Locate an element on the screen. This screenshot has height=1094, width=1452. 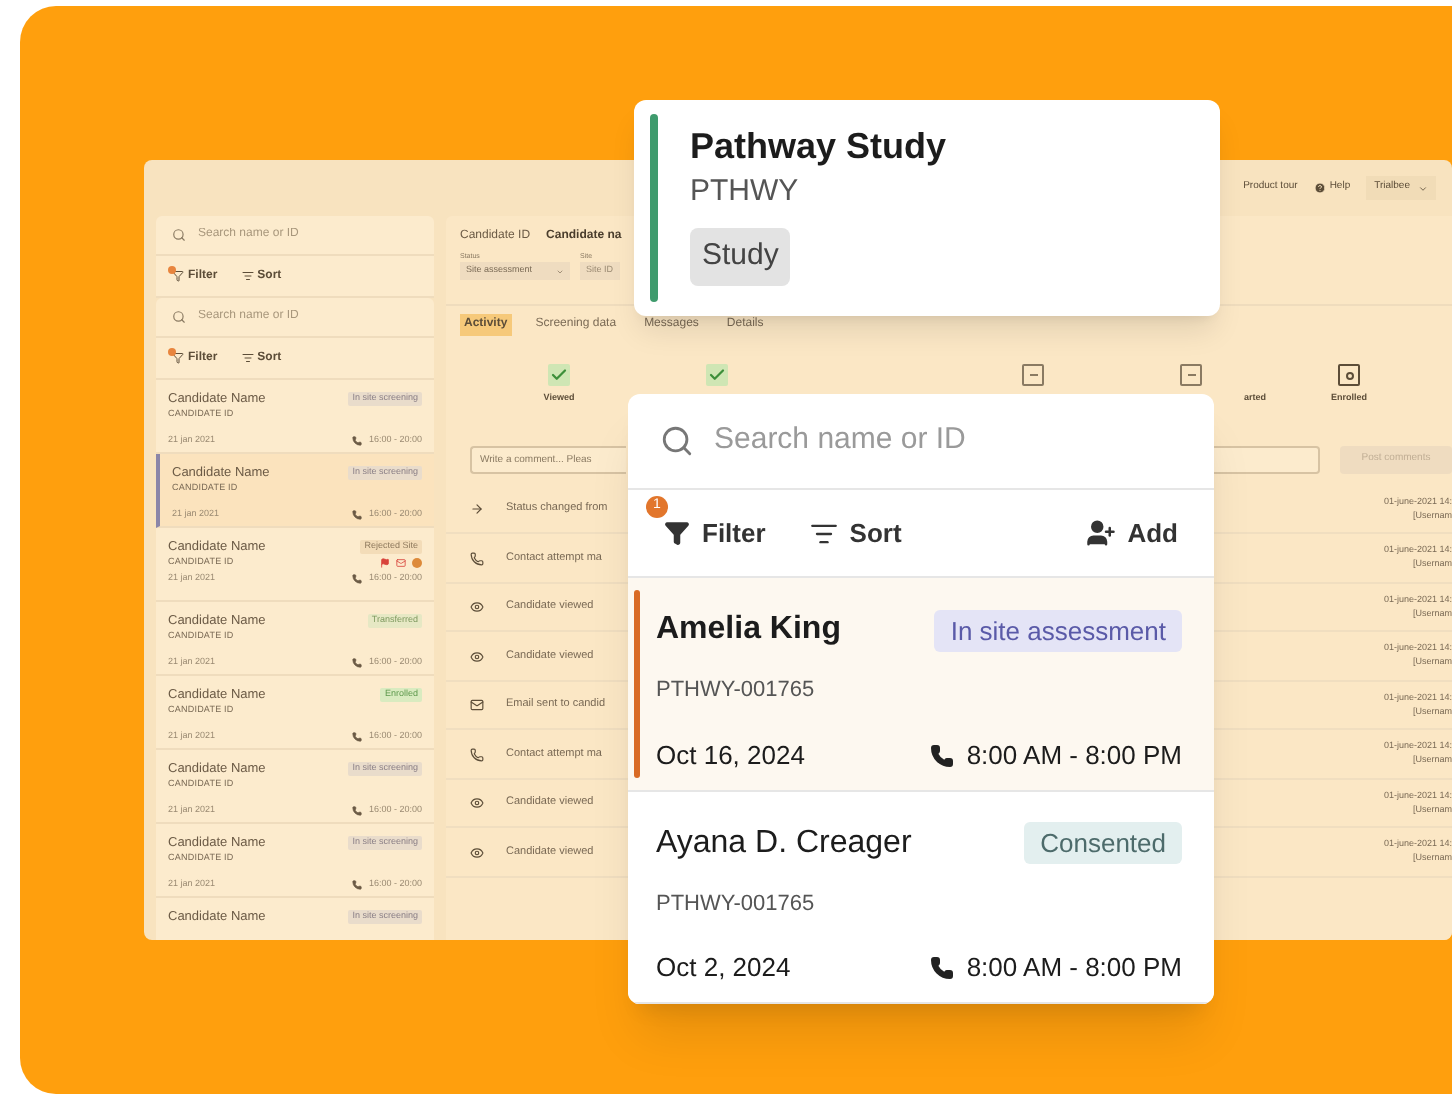
flag-icon is located at coordinates (385, 562).